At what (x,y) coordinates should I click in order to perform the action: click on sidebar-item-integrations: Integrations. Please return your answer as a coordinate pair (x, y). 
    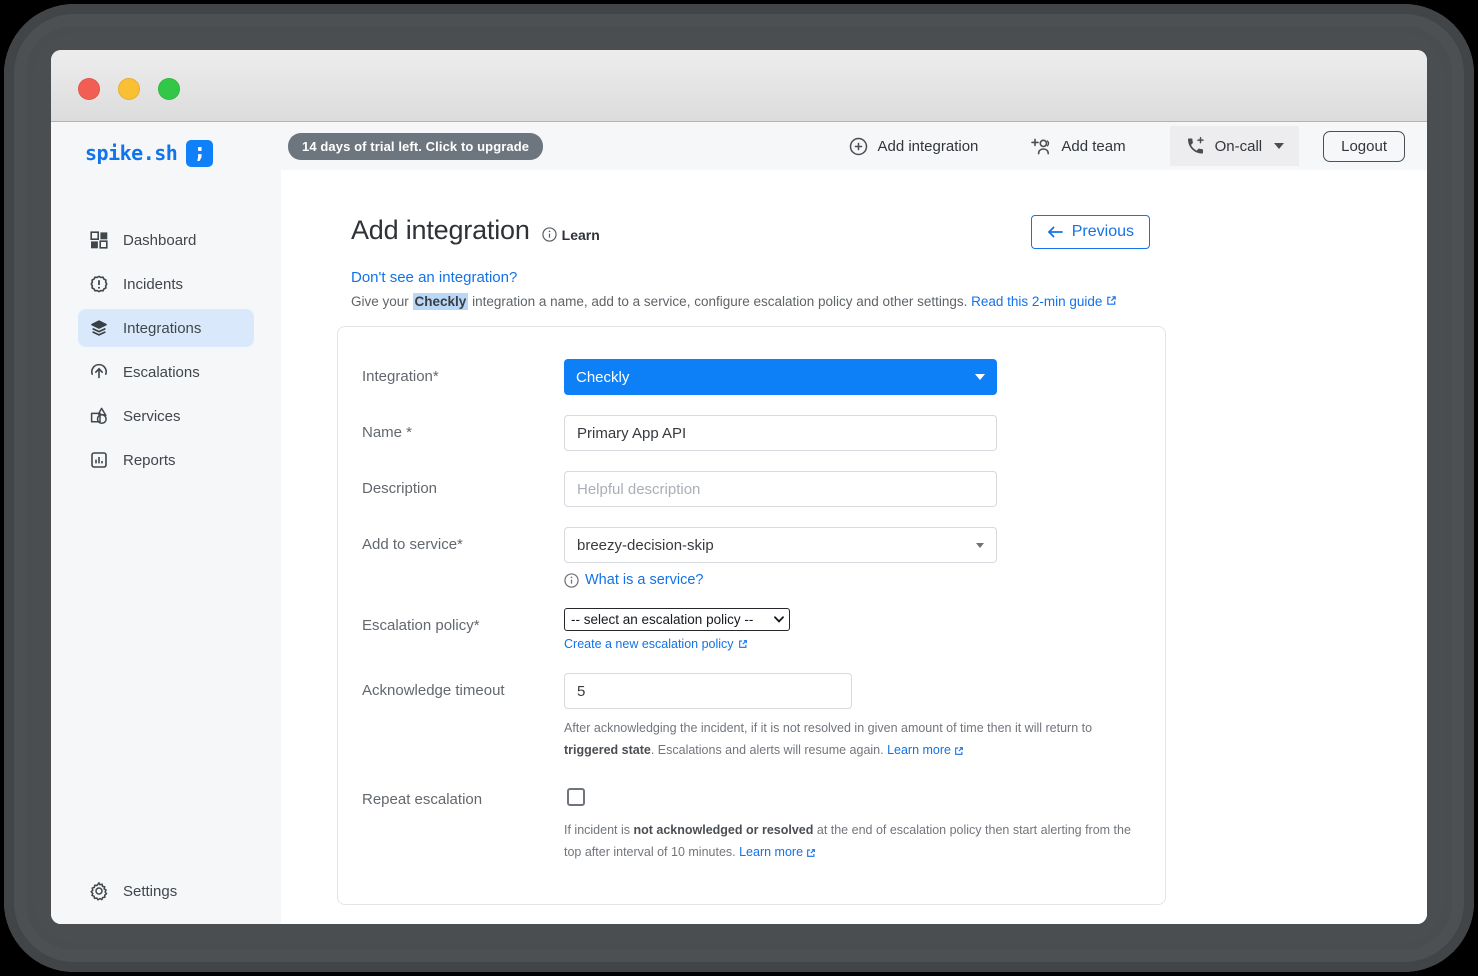
    Looking at the image, I should click on (166, 328).